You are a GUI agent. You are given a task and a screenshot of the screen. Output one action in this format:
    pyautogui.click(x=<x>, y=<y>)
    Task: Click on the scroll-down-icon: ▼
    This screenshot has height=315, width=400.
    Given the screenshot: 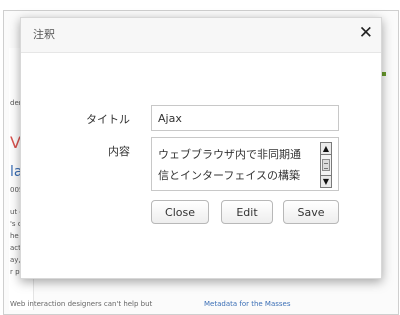 What is the action you would take?
    pyautogui.click(x=326, y=181)
    